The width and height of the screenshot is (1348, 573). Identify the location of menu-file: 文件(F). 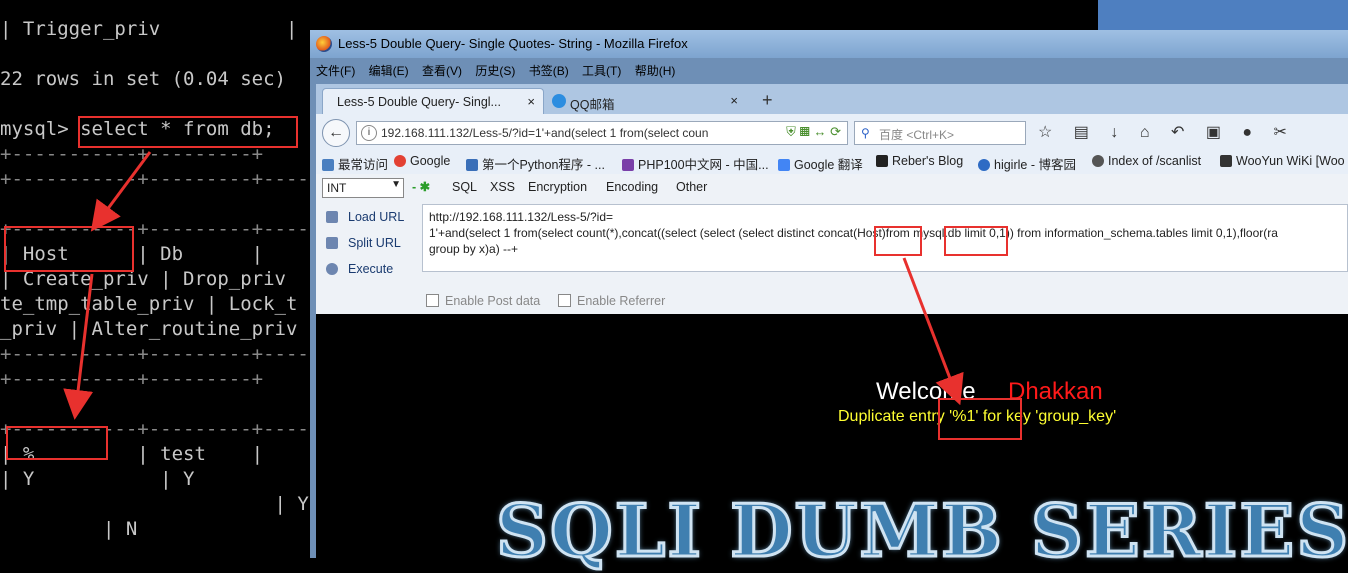
(335, 71).